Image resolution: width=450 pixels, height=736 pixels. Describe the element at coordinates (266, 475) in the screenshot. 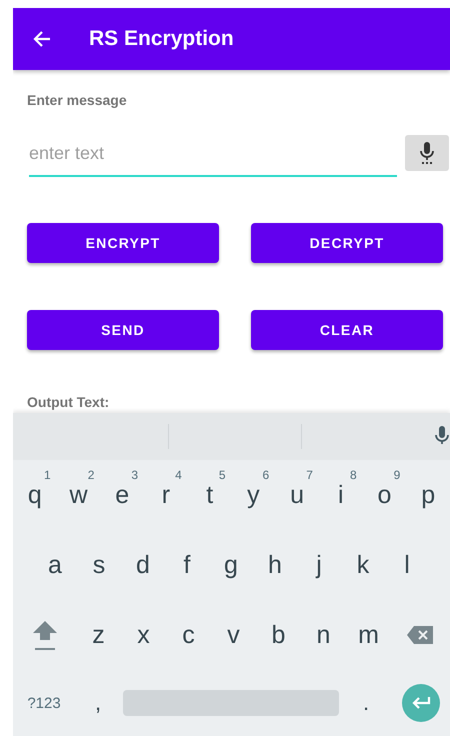

I see `key-hint: 6` at that location.